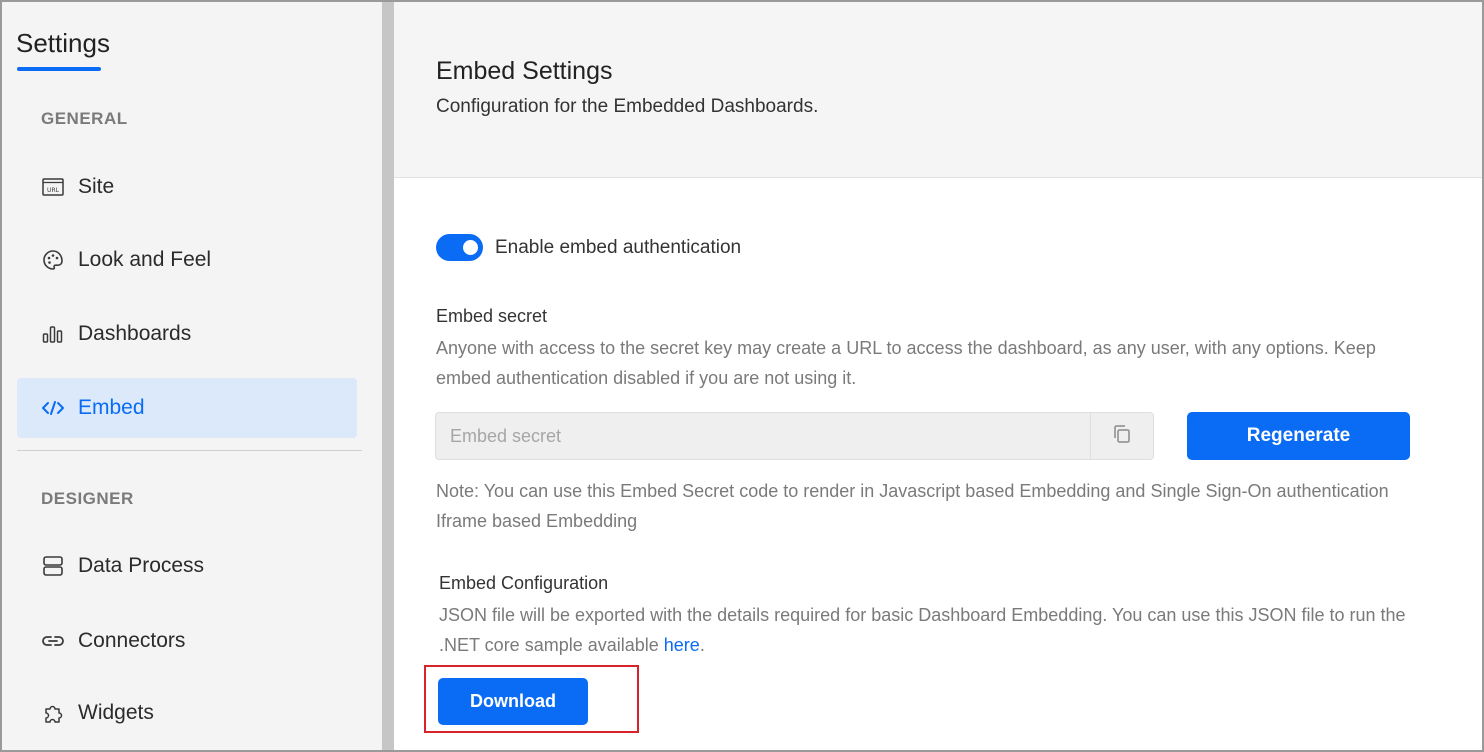  Describe the element at coordinates (187, 187) in the screenshot. I see `sidebar-item-site: URL Site` at that location.